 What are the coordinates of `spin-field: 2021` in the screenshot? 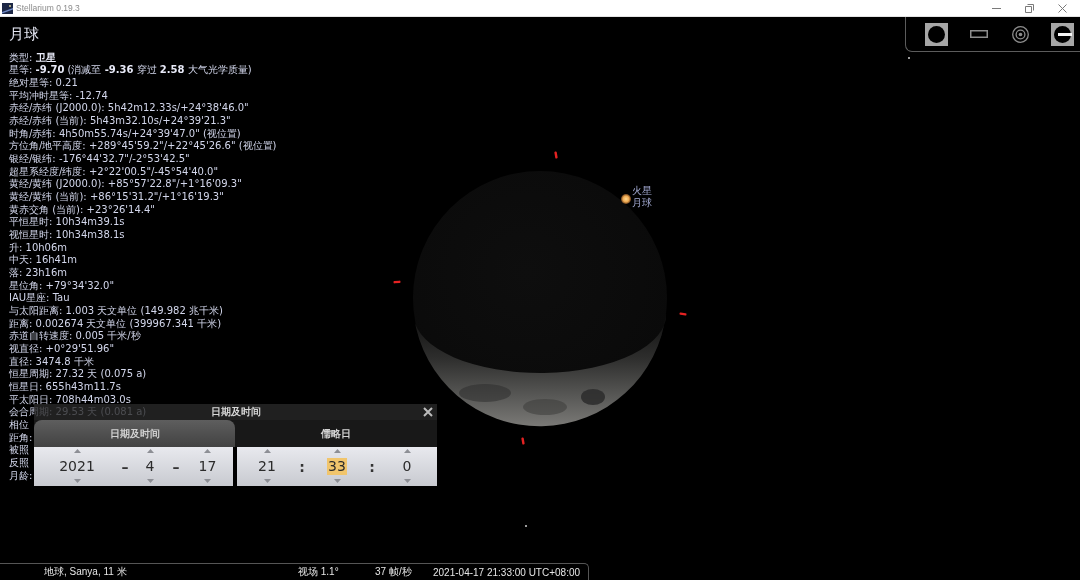 It's located at (77, 466).